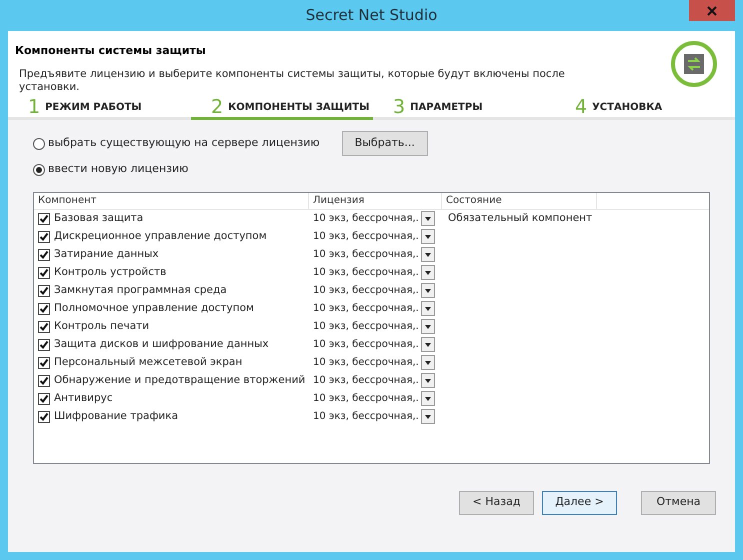 The height and width of the screenshot is (560, 743). What do you see at coordinates (627, 107) in the screenshot?
I see `step-label: УСТАНОВКА` at bounding box center [627, 107].